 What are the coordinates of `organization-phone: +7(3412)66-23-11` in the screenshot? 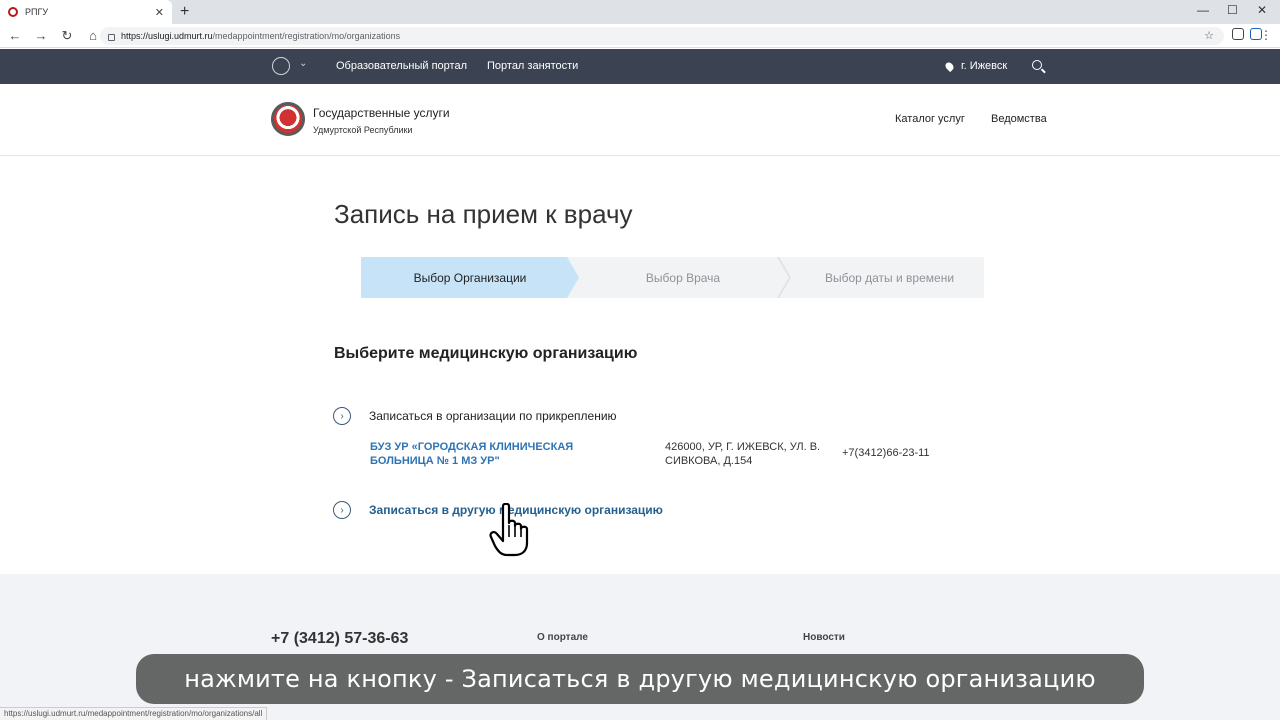 It's located at (886, 453).